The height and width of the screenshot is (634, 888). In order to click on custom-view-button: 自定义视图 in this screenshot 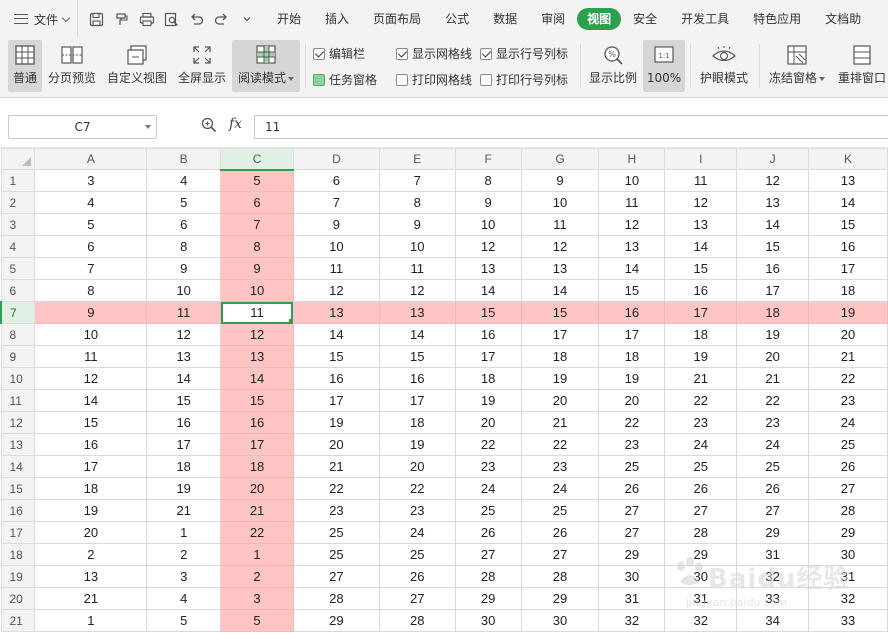, I will do `click(137, 66)`.